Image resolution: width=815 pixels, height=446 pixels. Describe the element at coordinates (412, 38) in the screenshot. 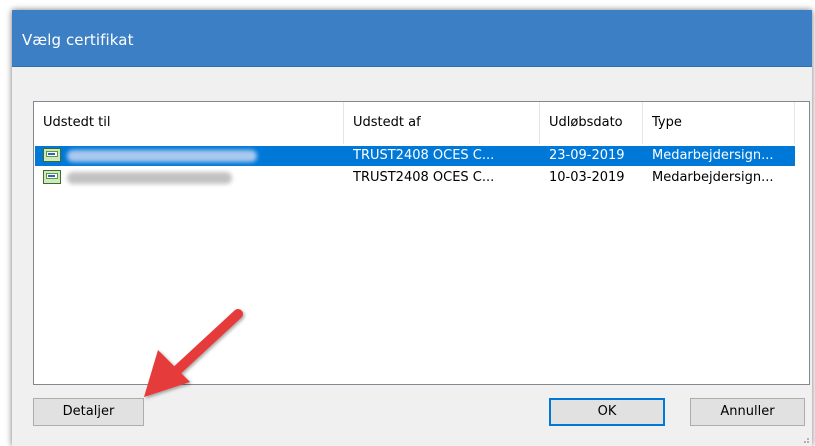

I see `title-bar: Vælg certifikat` at that location.